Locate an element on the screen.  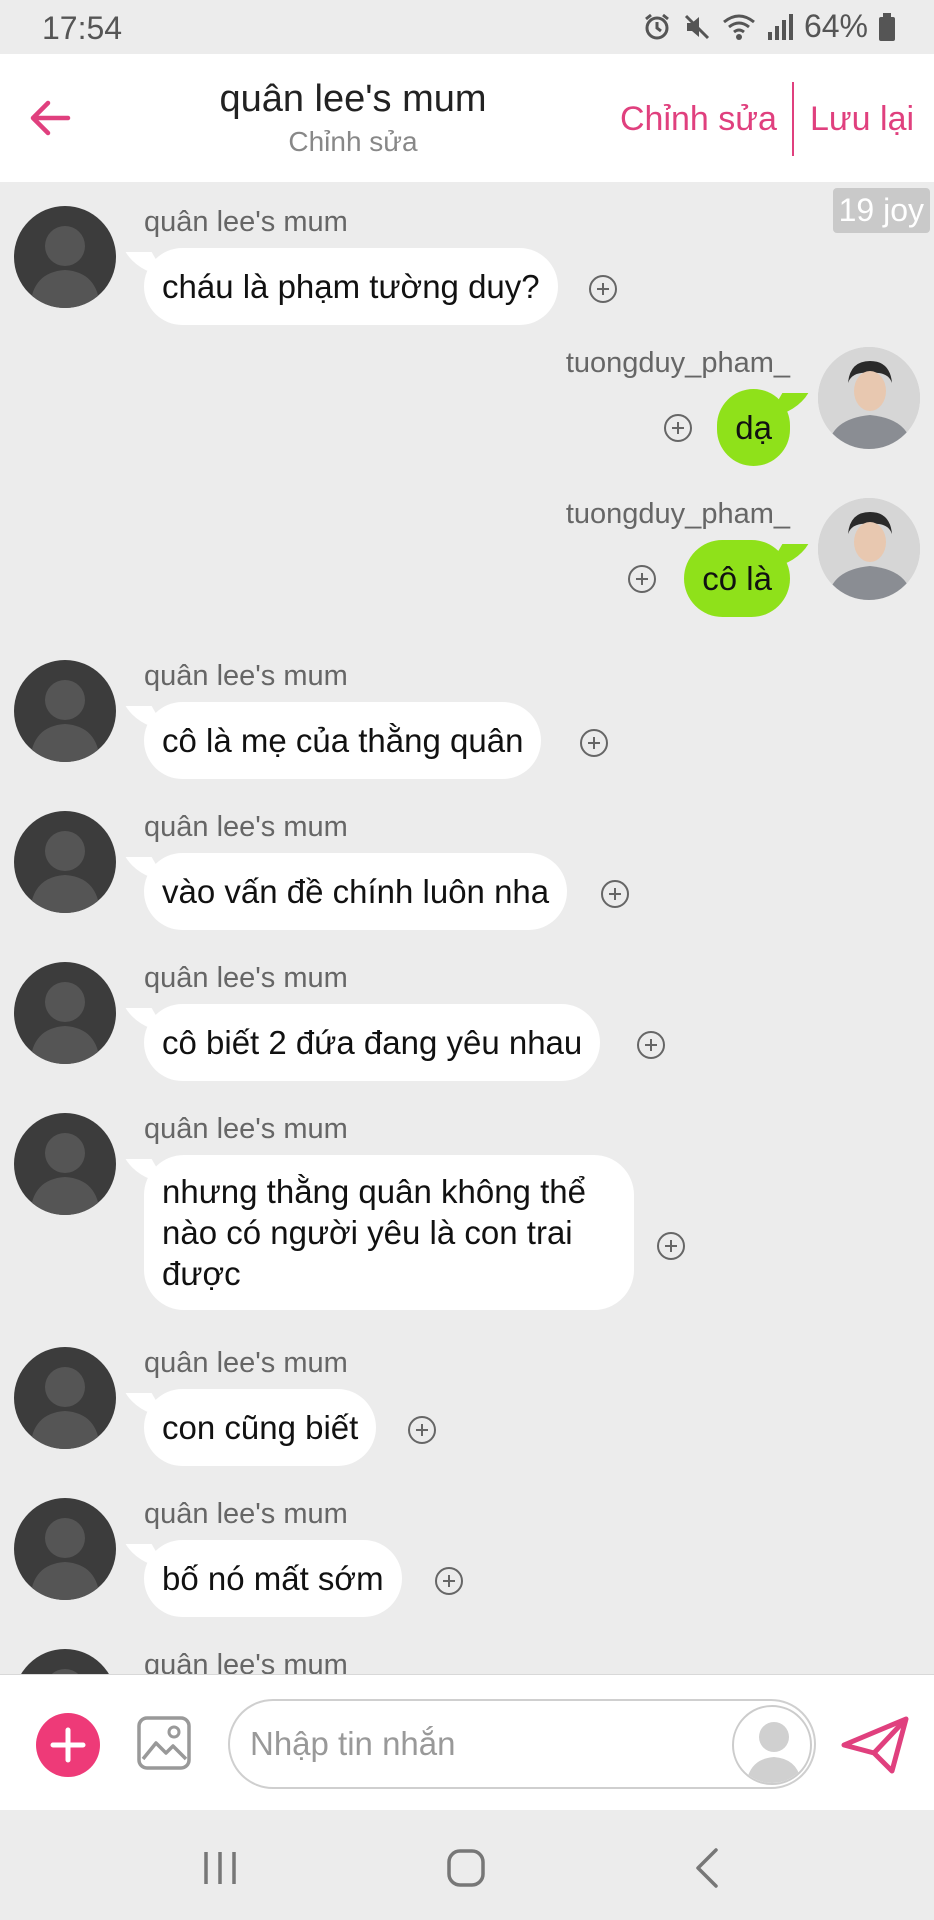
wifi-icon is located at coordinates (739, 27).